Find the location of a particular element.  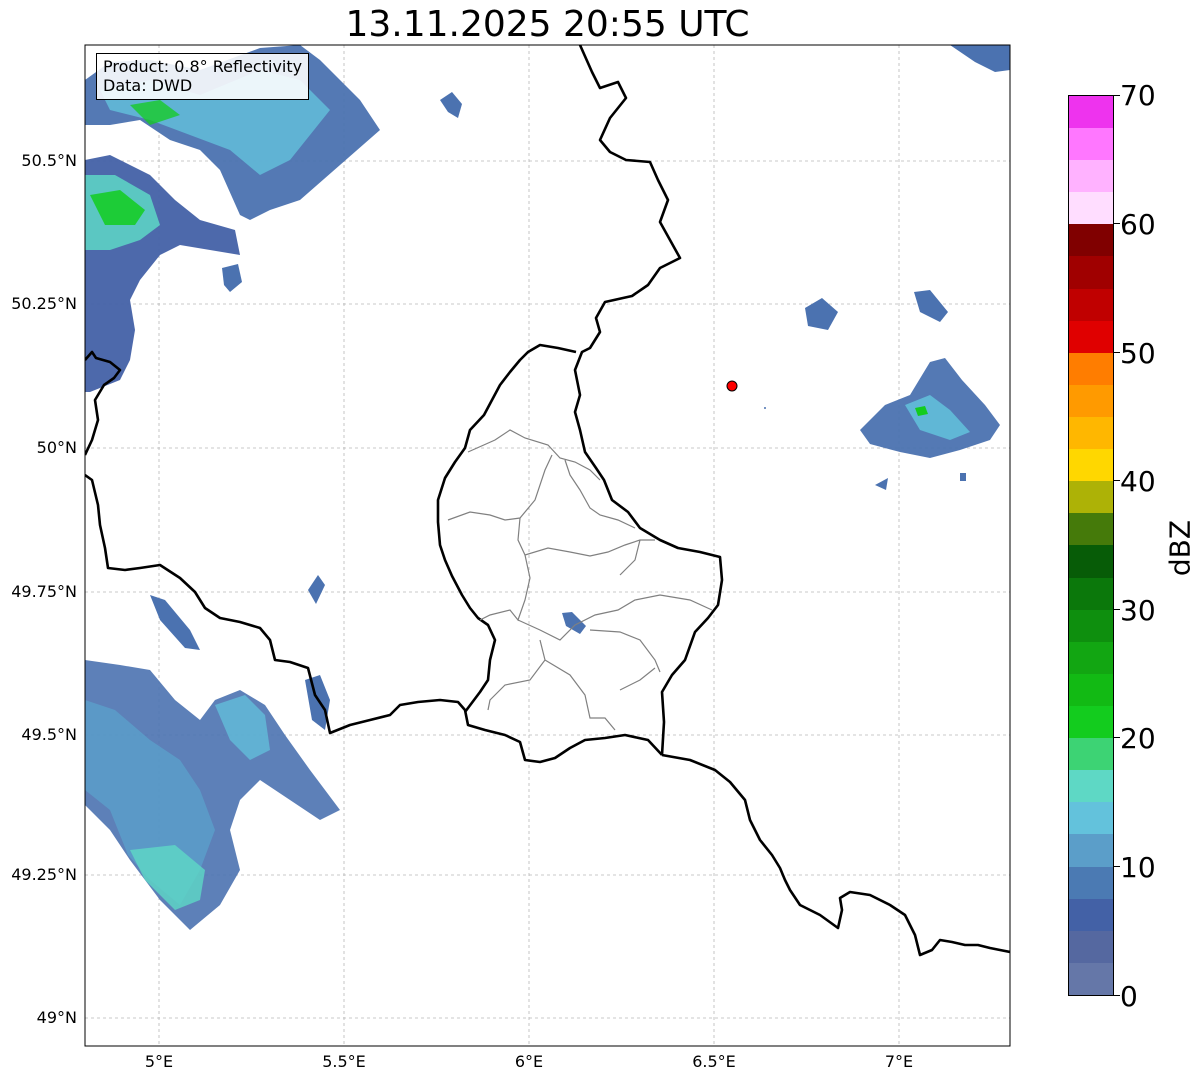

lat-label-49: 49°N is located at coordinates (56, 1017).